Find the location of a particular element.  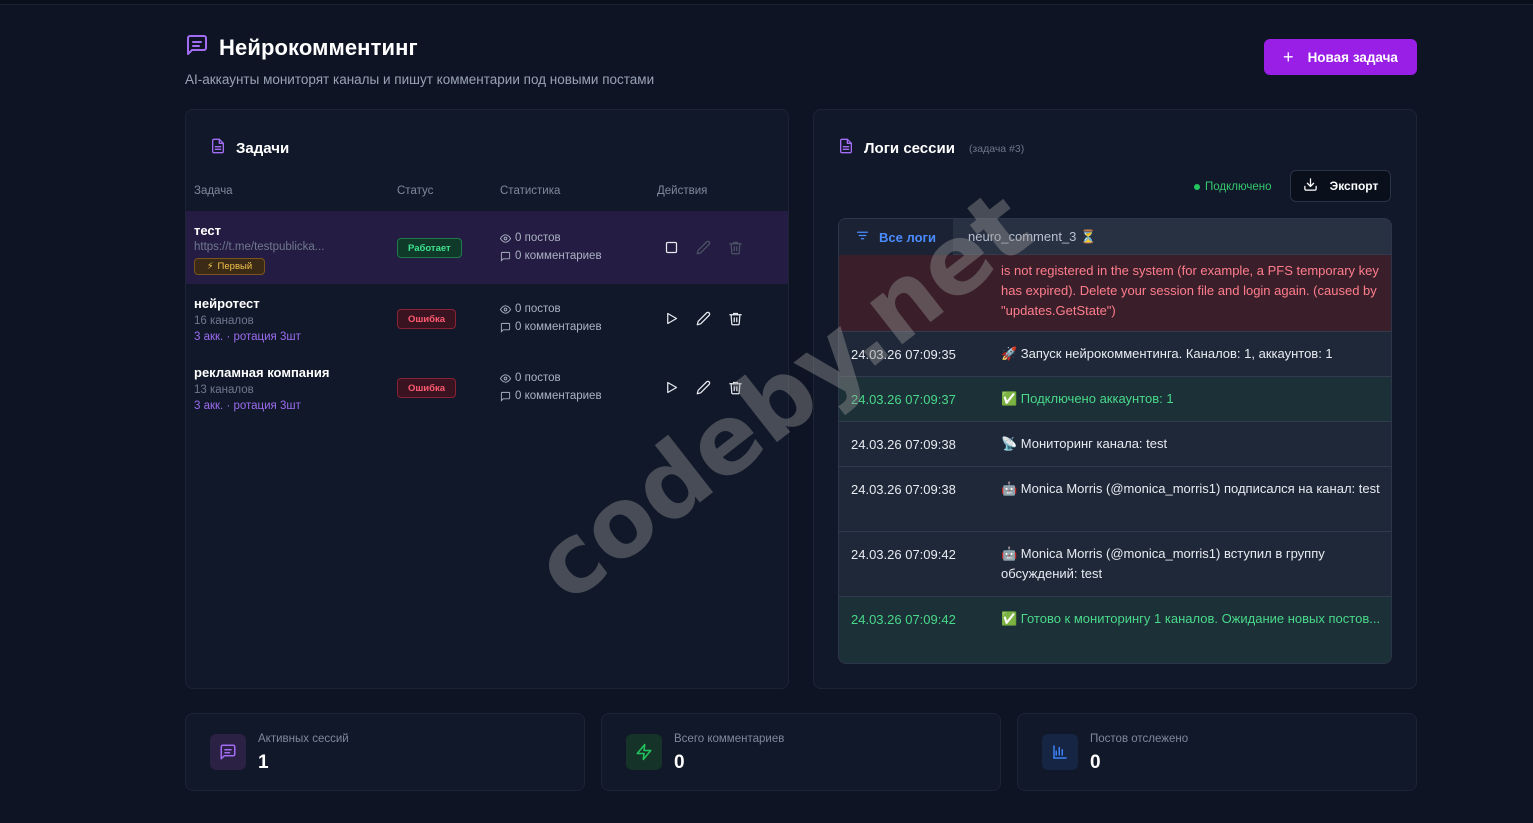

stat-label: Активных сессий is located at coordinates (303, 739).